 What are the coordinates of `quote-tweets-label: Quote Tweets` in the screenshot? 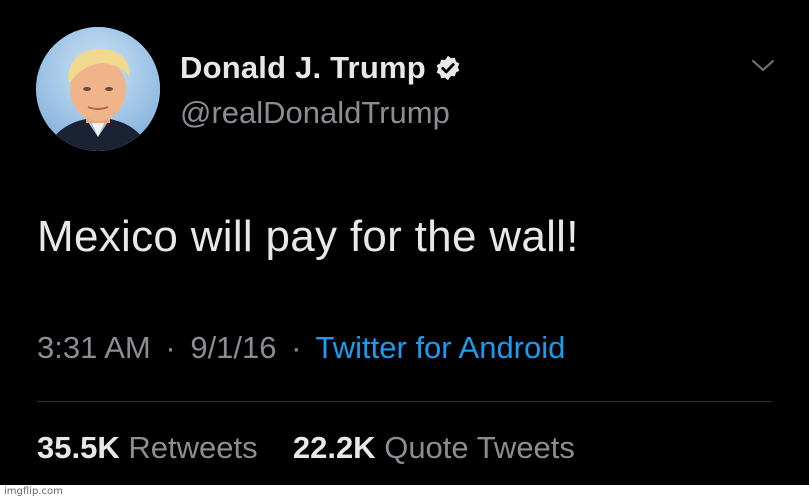 It's located at (479, 447).